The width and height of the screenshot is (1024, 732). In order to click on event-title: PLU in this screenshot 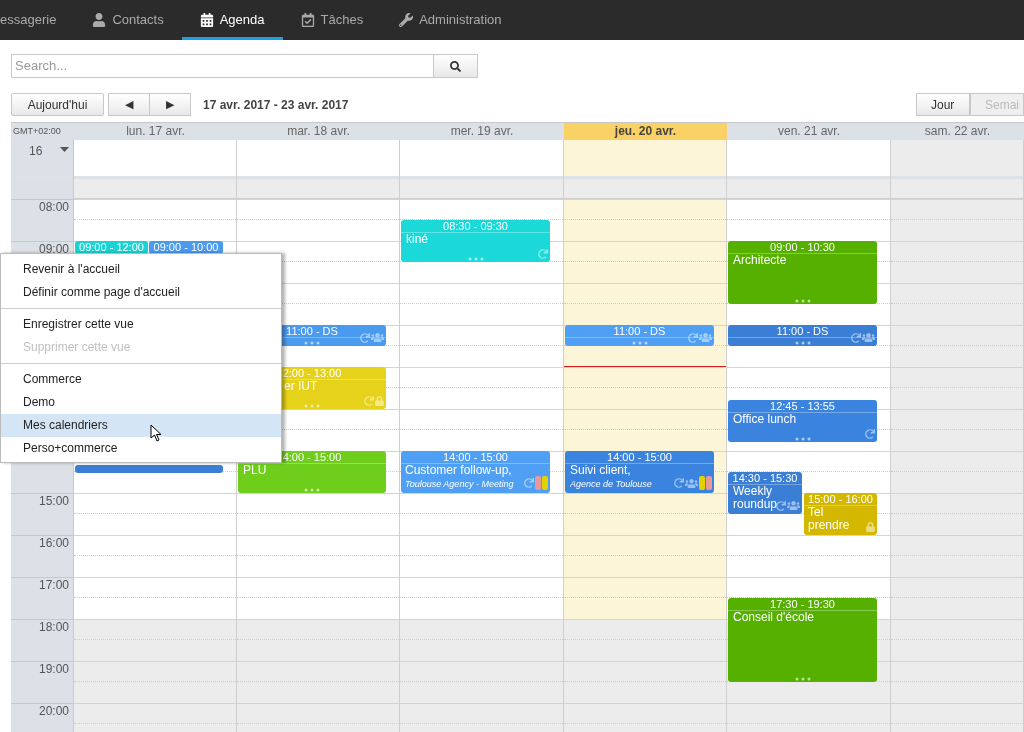, I will do `click(255, 470)`.